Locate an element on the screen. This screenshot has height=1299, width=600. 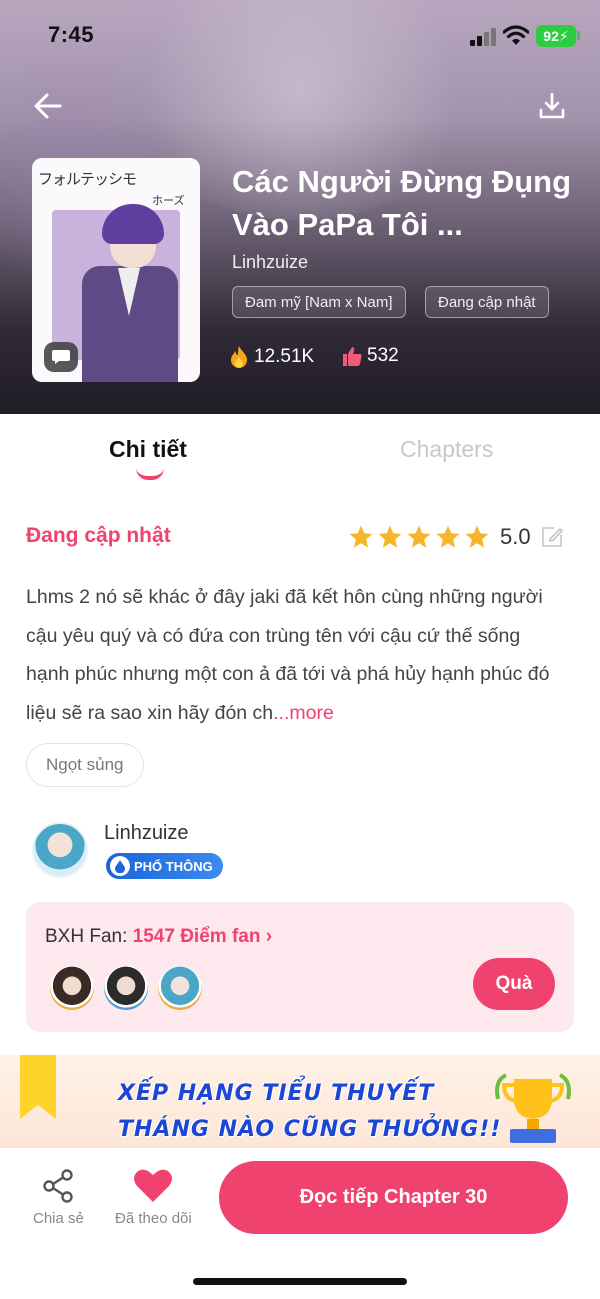
views-stat: 12.51K is located at coordinates (271, 357).